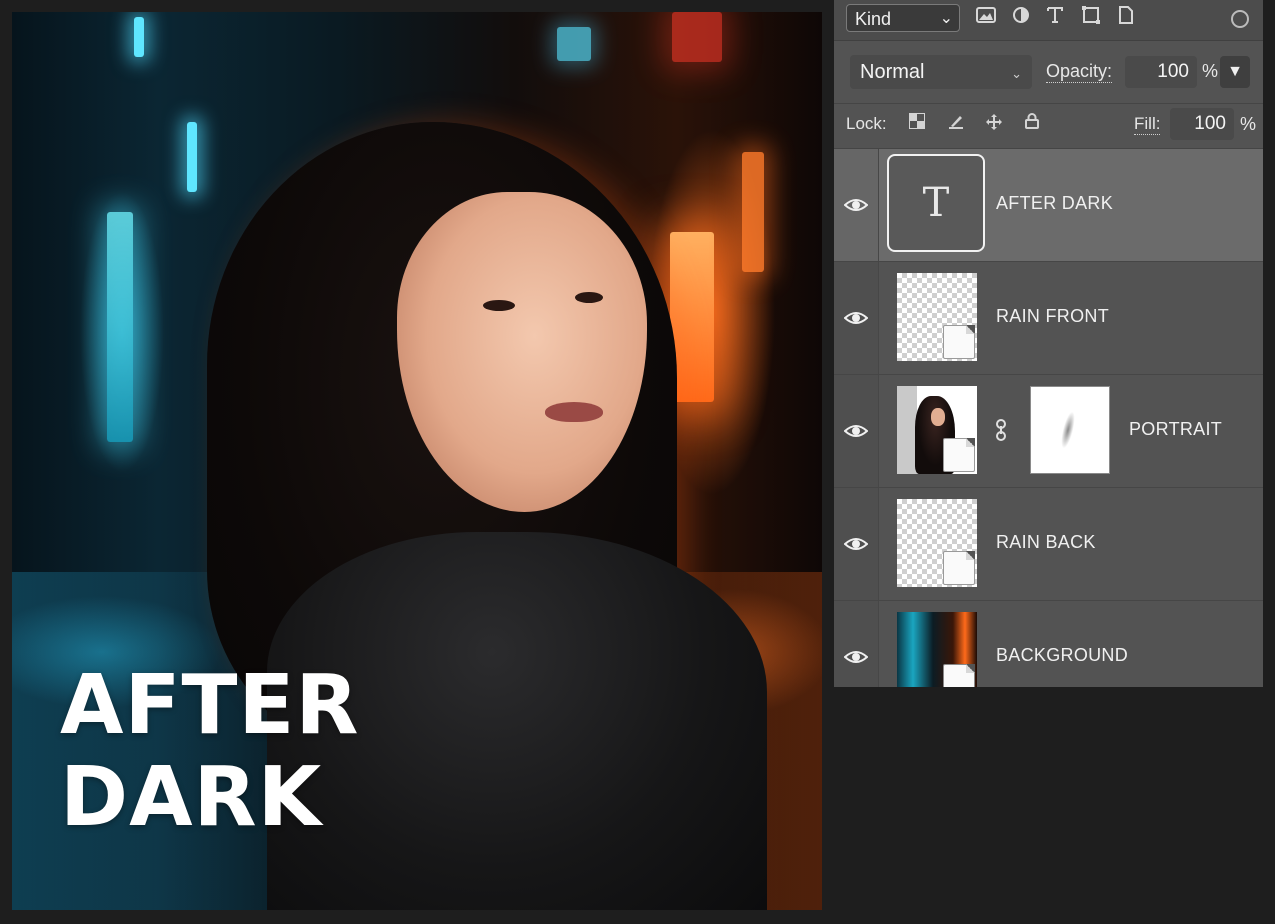 The width and height of the screenshot is (1275, 924). I want to click on artwork-title-line2: DARK, so click(191, 797).